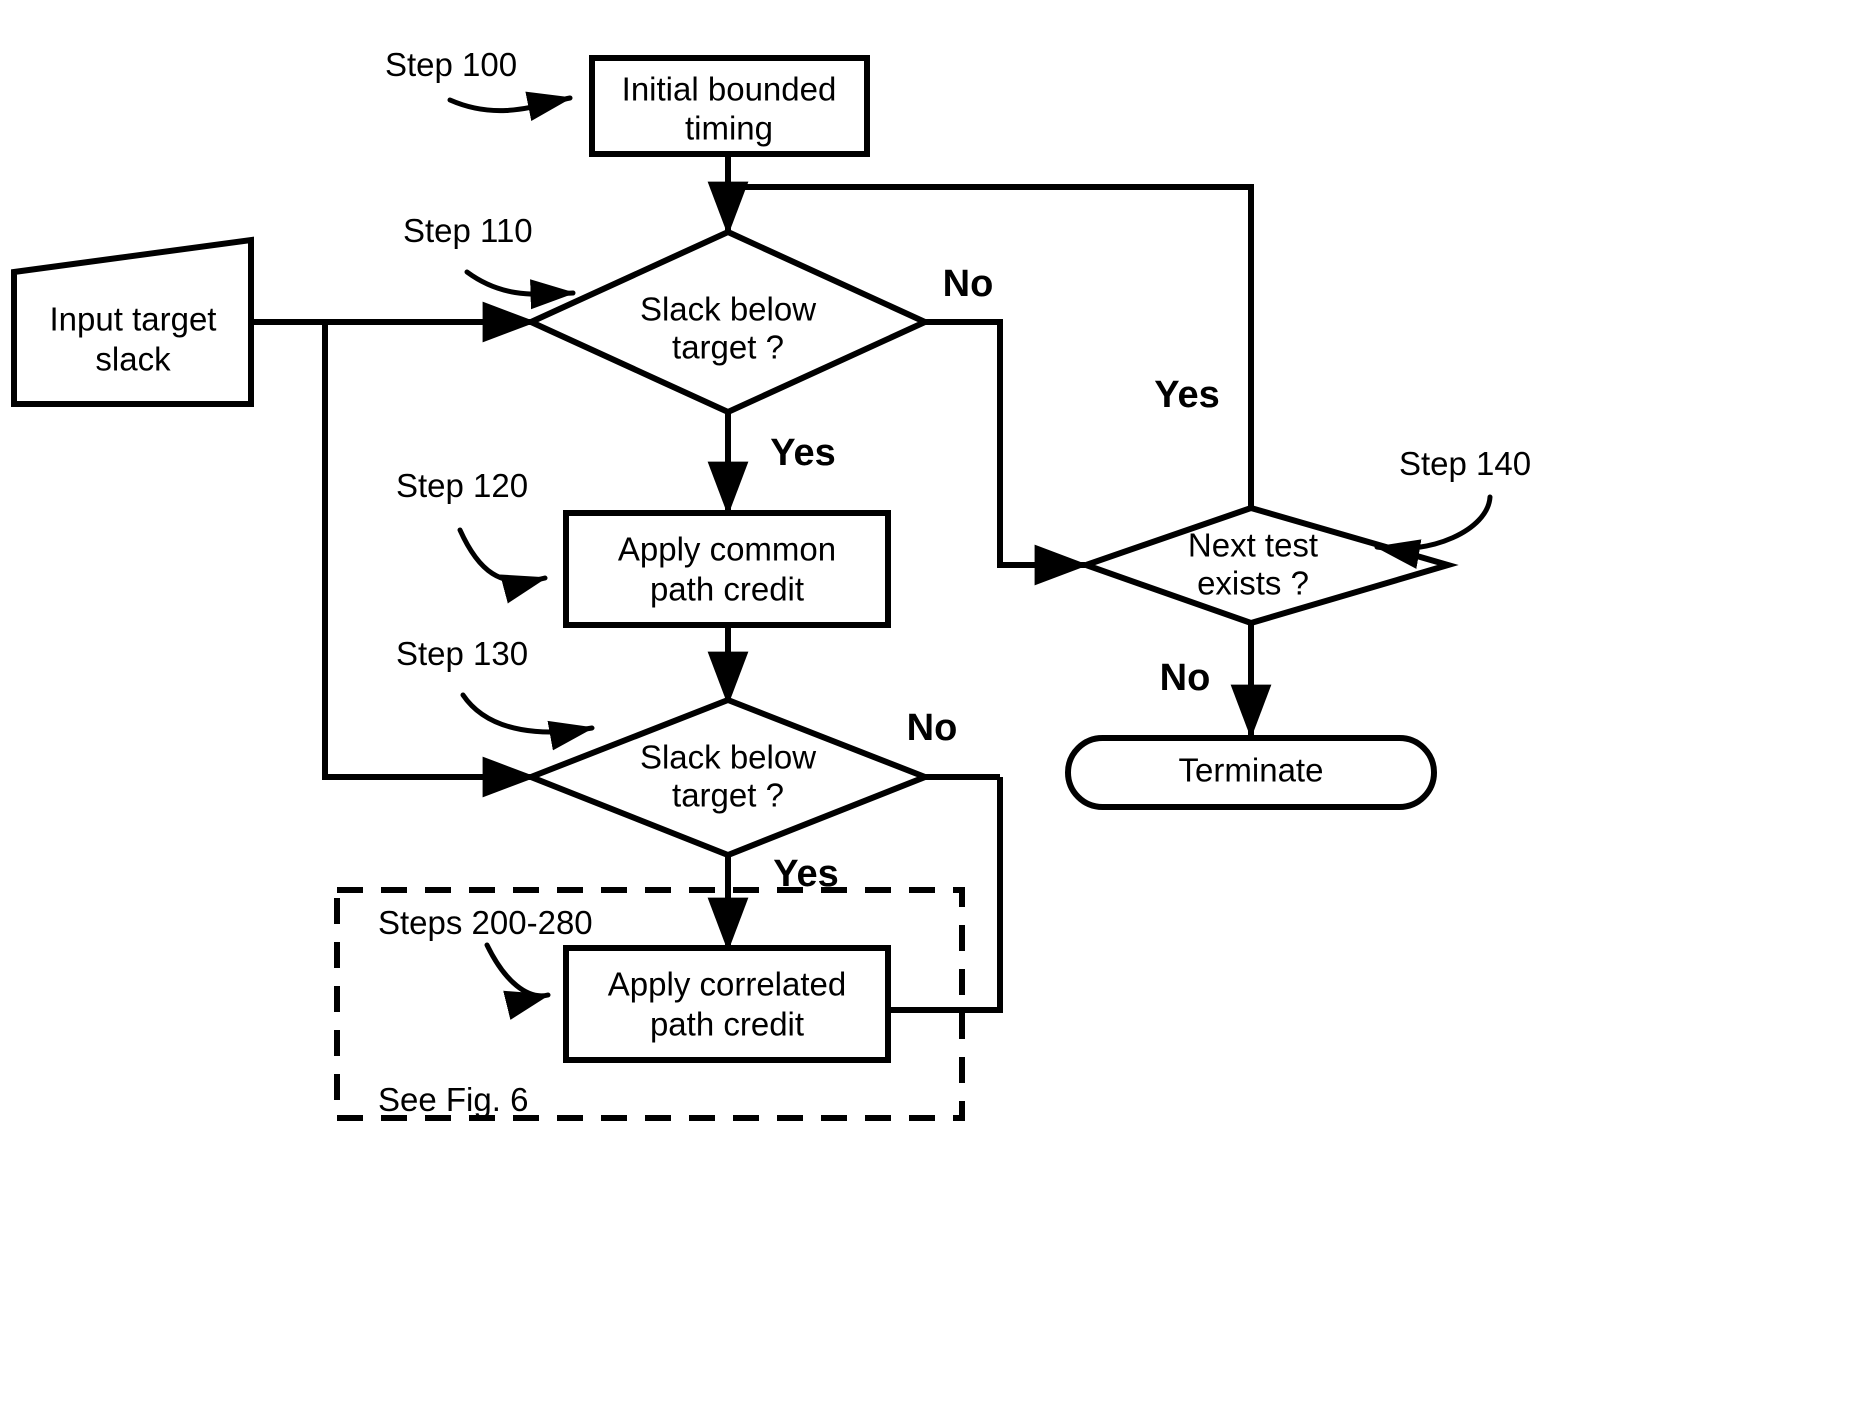  What do you see at coordinates (451, 64) in the screenshot?
I see `step-100-label: Step 100` at bounding box center [451, 64].